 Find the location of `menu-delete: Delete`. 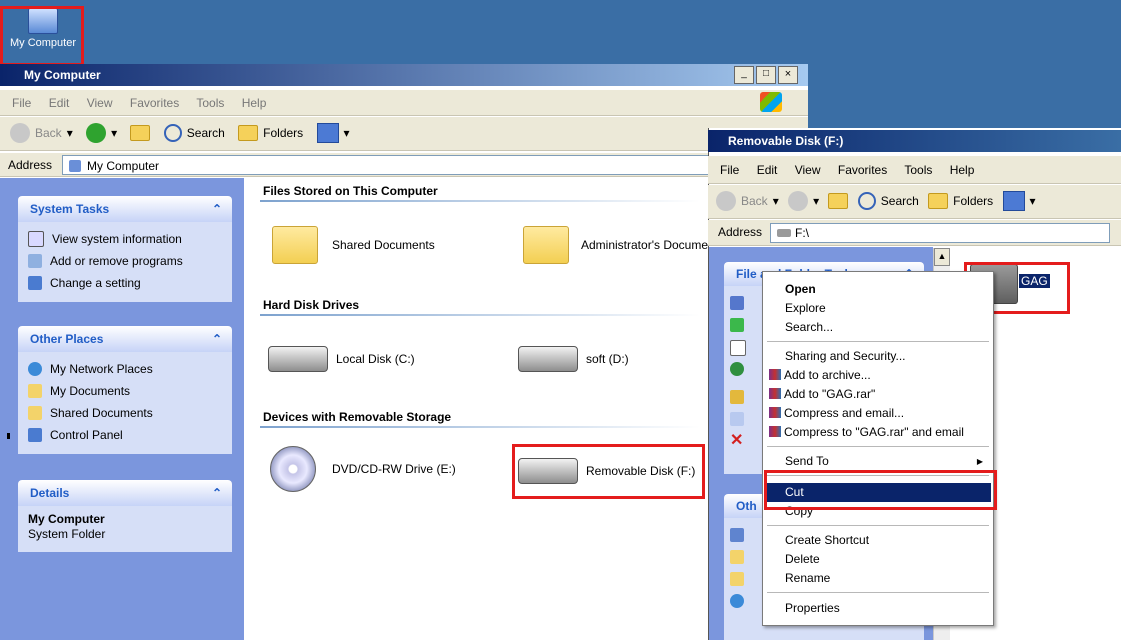

menu-delete: Delete is located at coordinates (878, 559).